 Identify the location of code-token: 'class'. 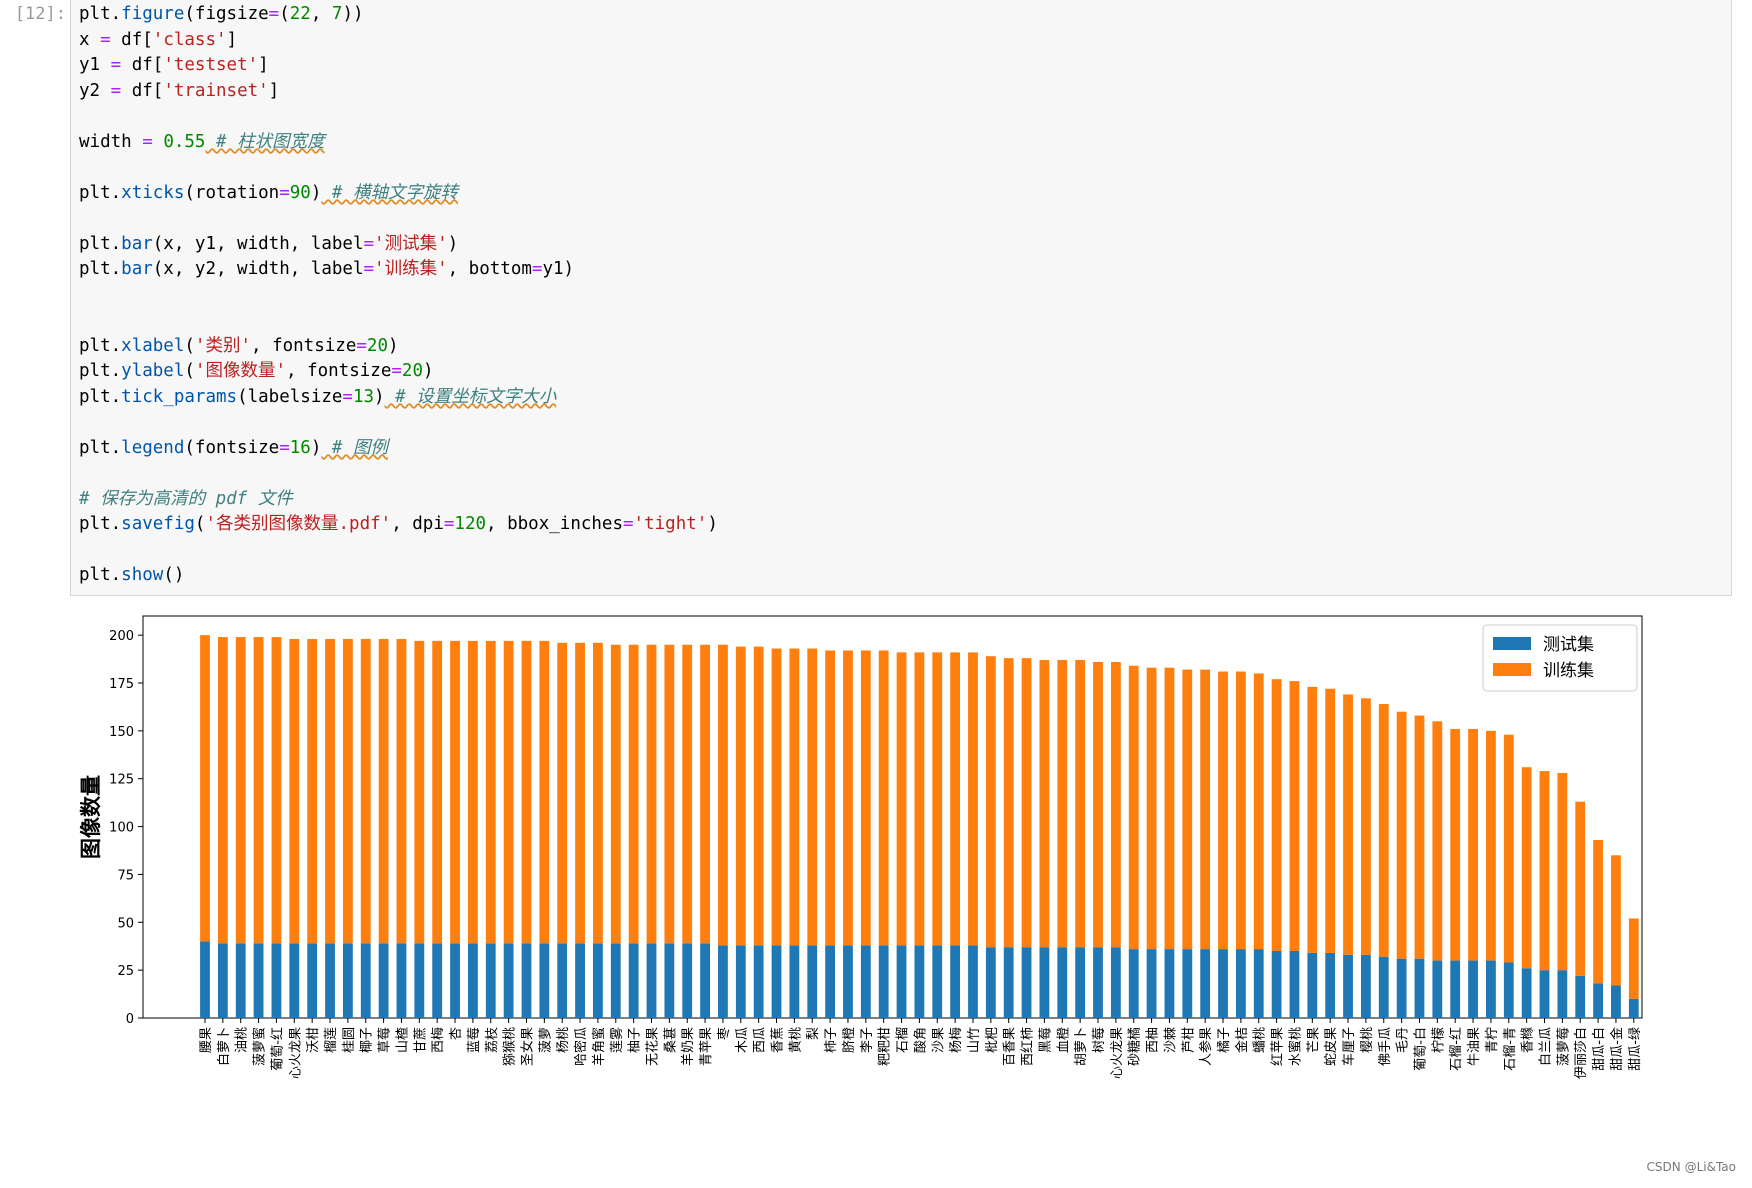
(189, 39).